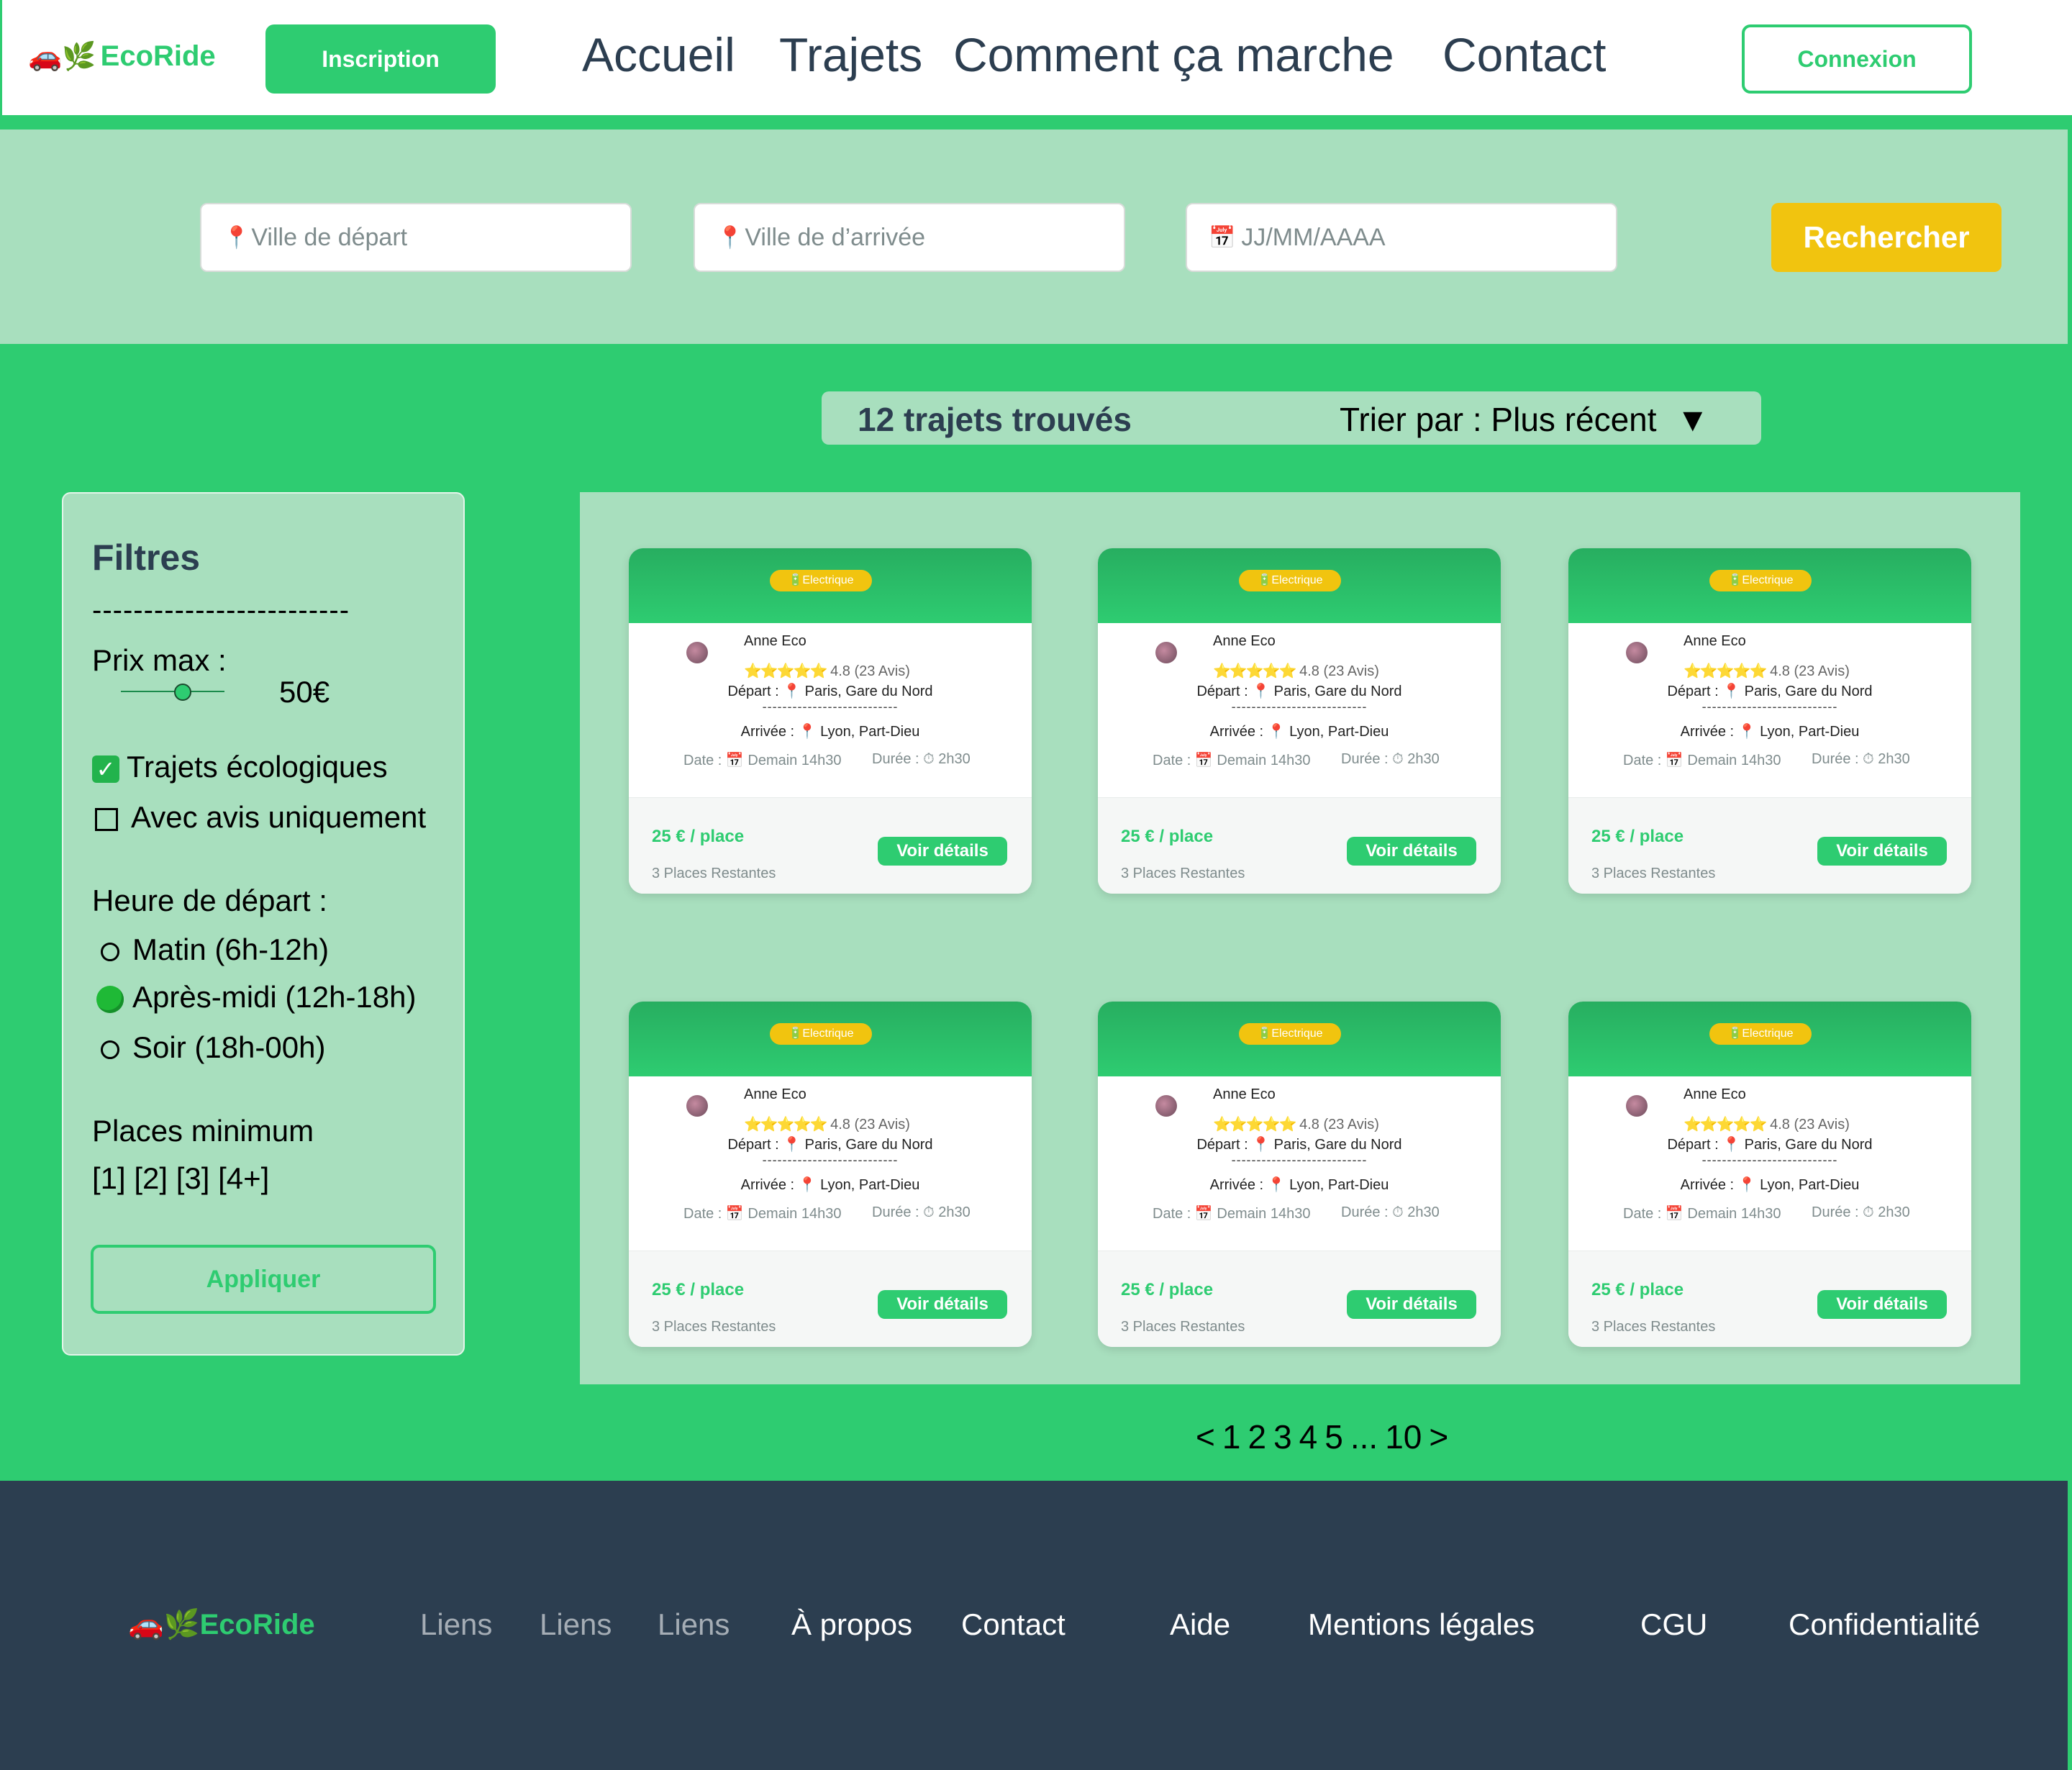 The image size is (2072, 1770). I want to click on radio-selected-icon, so click(110, 999).